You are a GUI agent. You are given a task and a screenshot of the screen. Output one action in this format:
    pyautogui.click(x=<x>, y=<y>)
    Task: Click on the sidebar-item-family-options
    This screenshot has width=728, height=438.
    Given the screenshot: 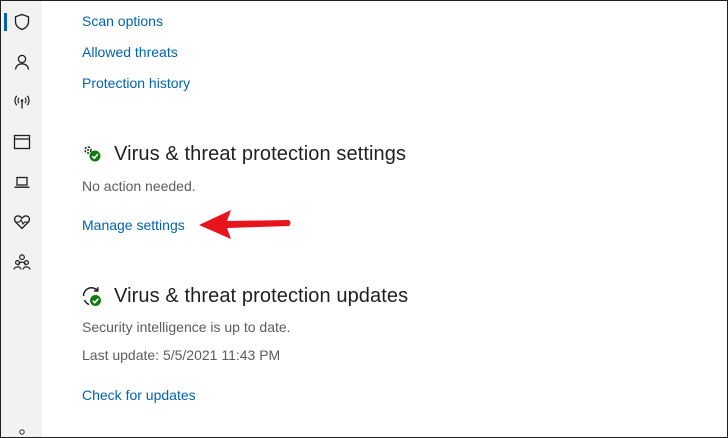 What is the action you would take?
    pyautogui.click(x=21, y=262)
    